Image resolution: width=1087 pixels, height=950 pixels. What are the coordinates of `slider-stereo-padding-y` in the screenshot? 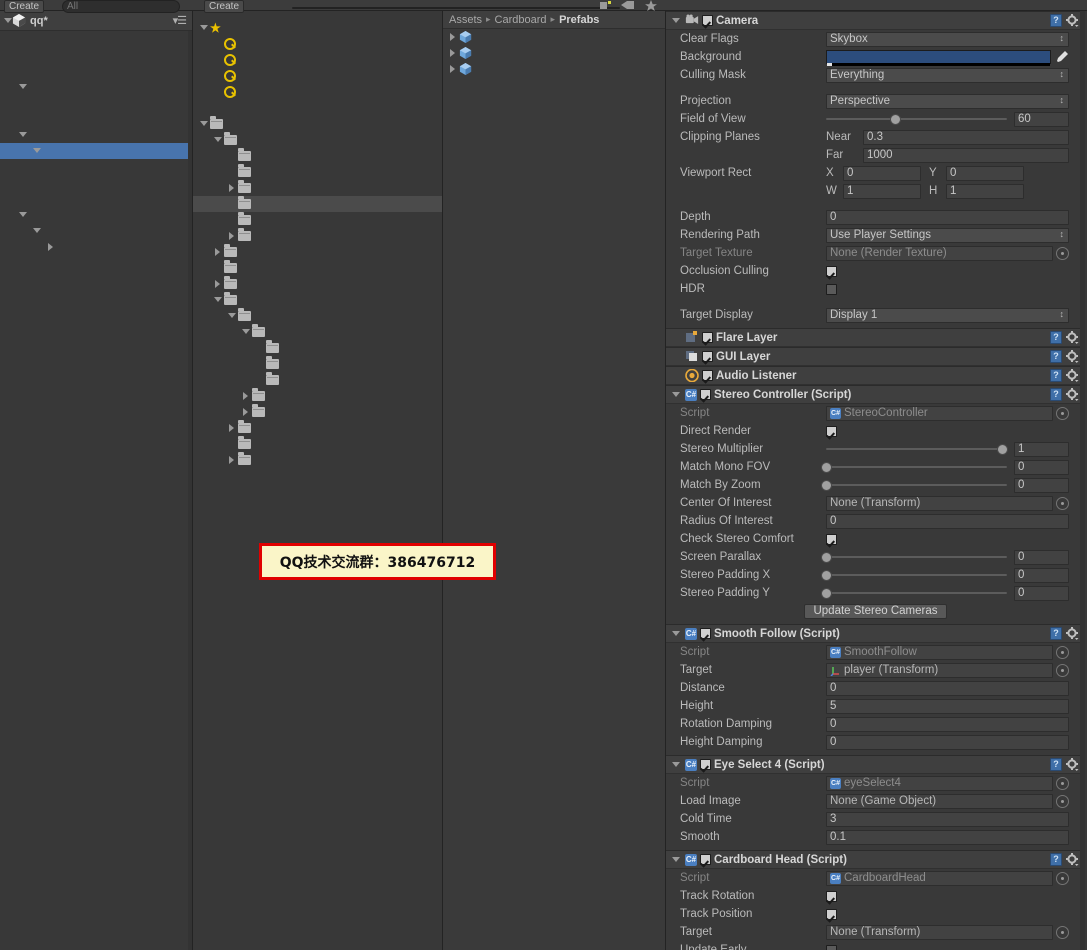 It's located at (914, 593).